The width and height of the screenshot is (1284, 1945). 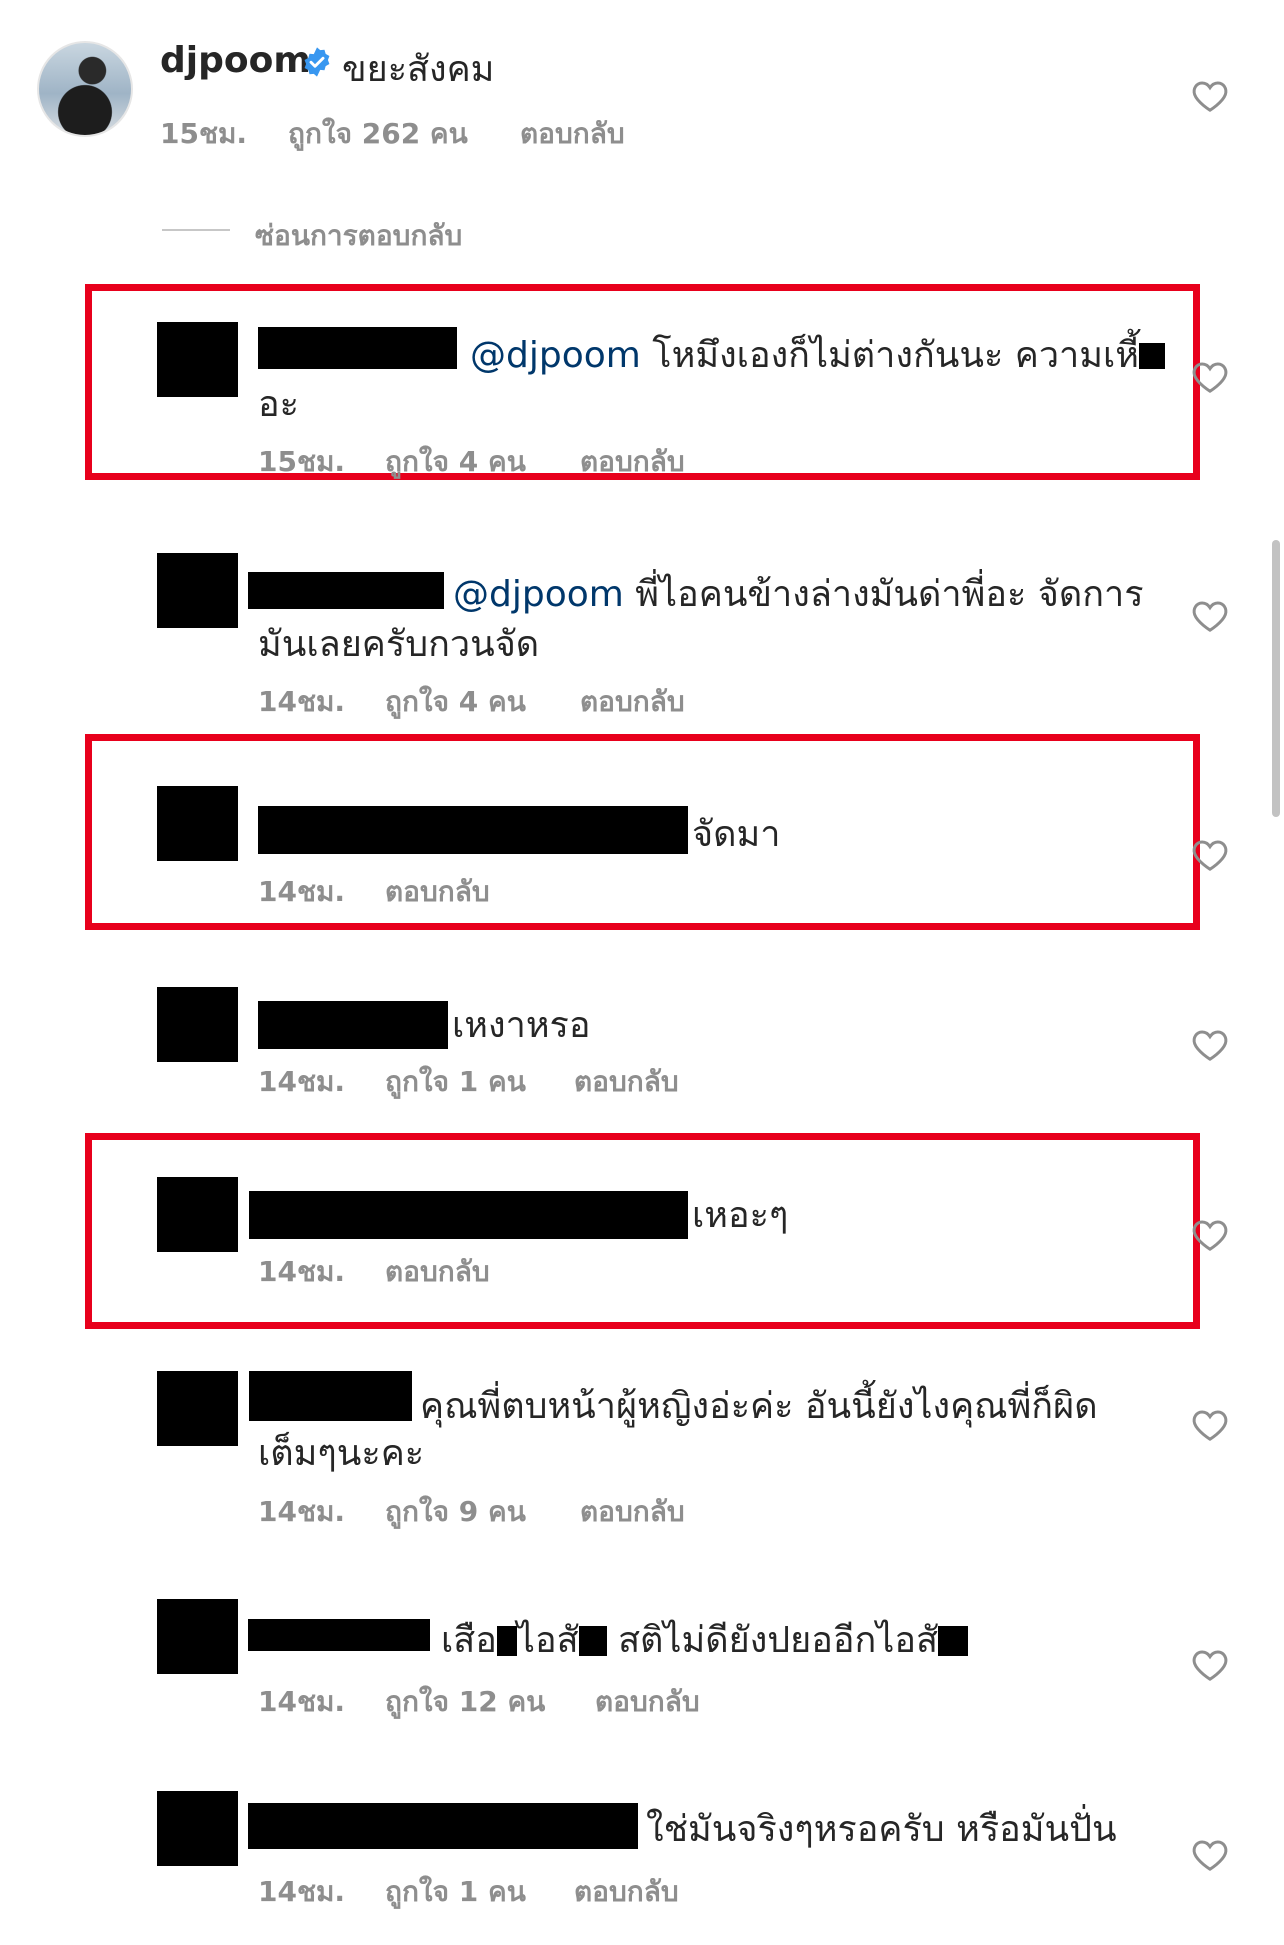 I want to click on reply-text-part: ไอสั, so click(x=547, y=1640).